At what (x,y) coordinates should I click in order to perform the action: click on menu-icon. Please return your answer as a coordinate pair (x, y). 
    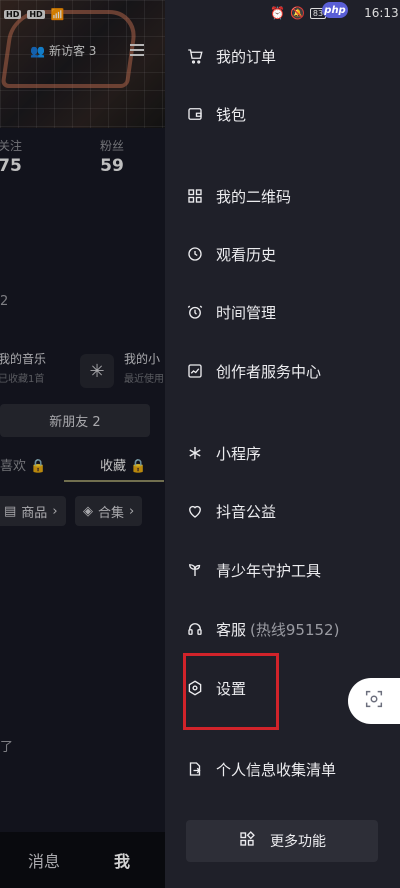
    Looking at the image, I should click on (137, 50).